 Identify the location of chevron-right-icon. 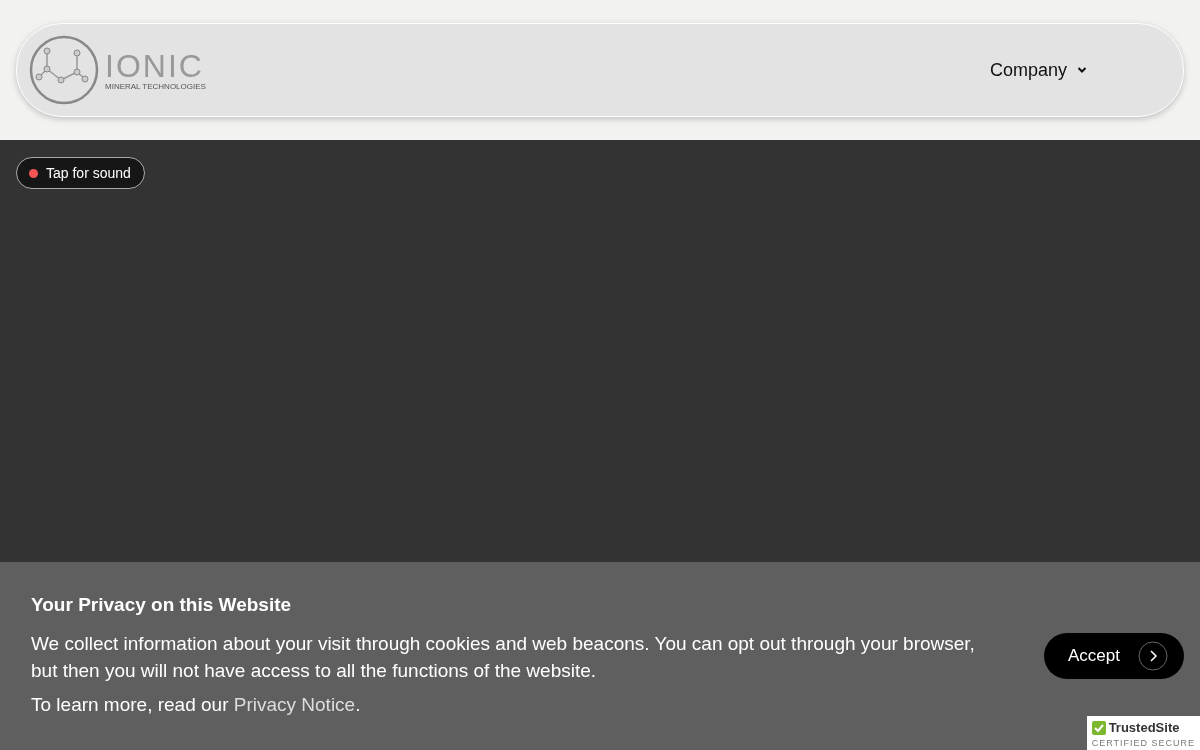
(1153, 656).